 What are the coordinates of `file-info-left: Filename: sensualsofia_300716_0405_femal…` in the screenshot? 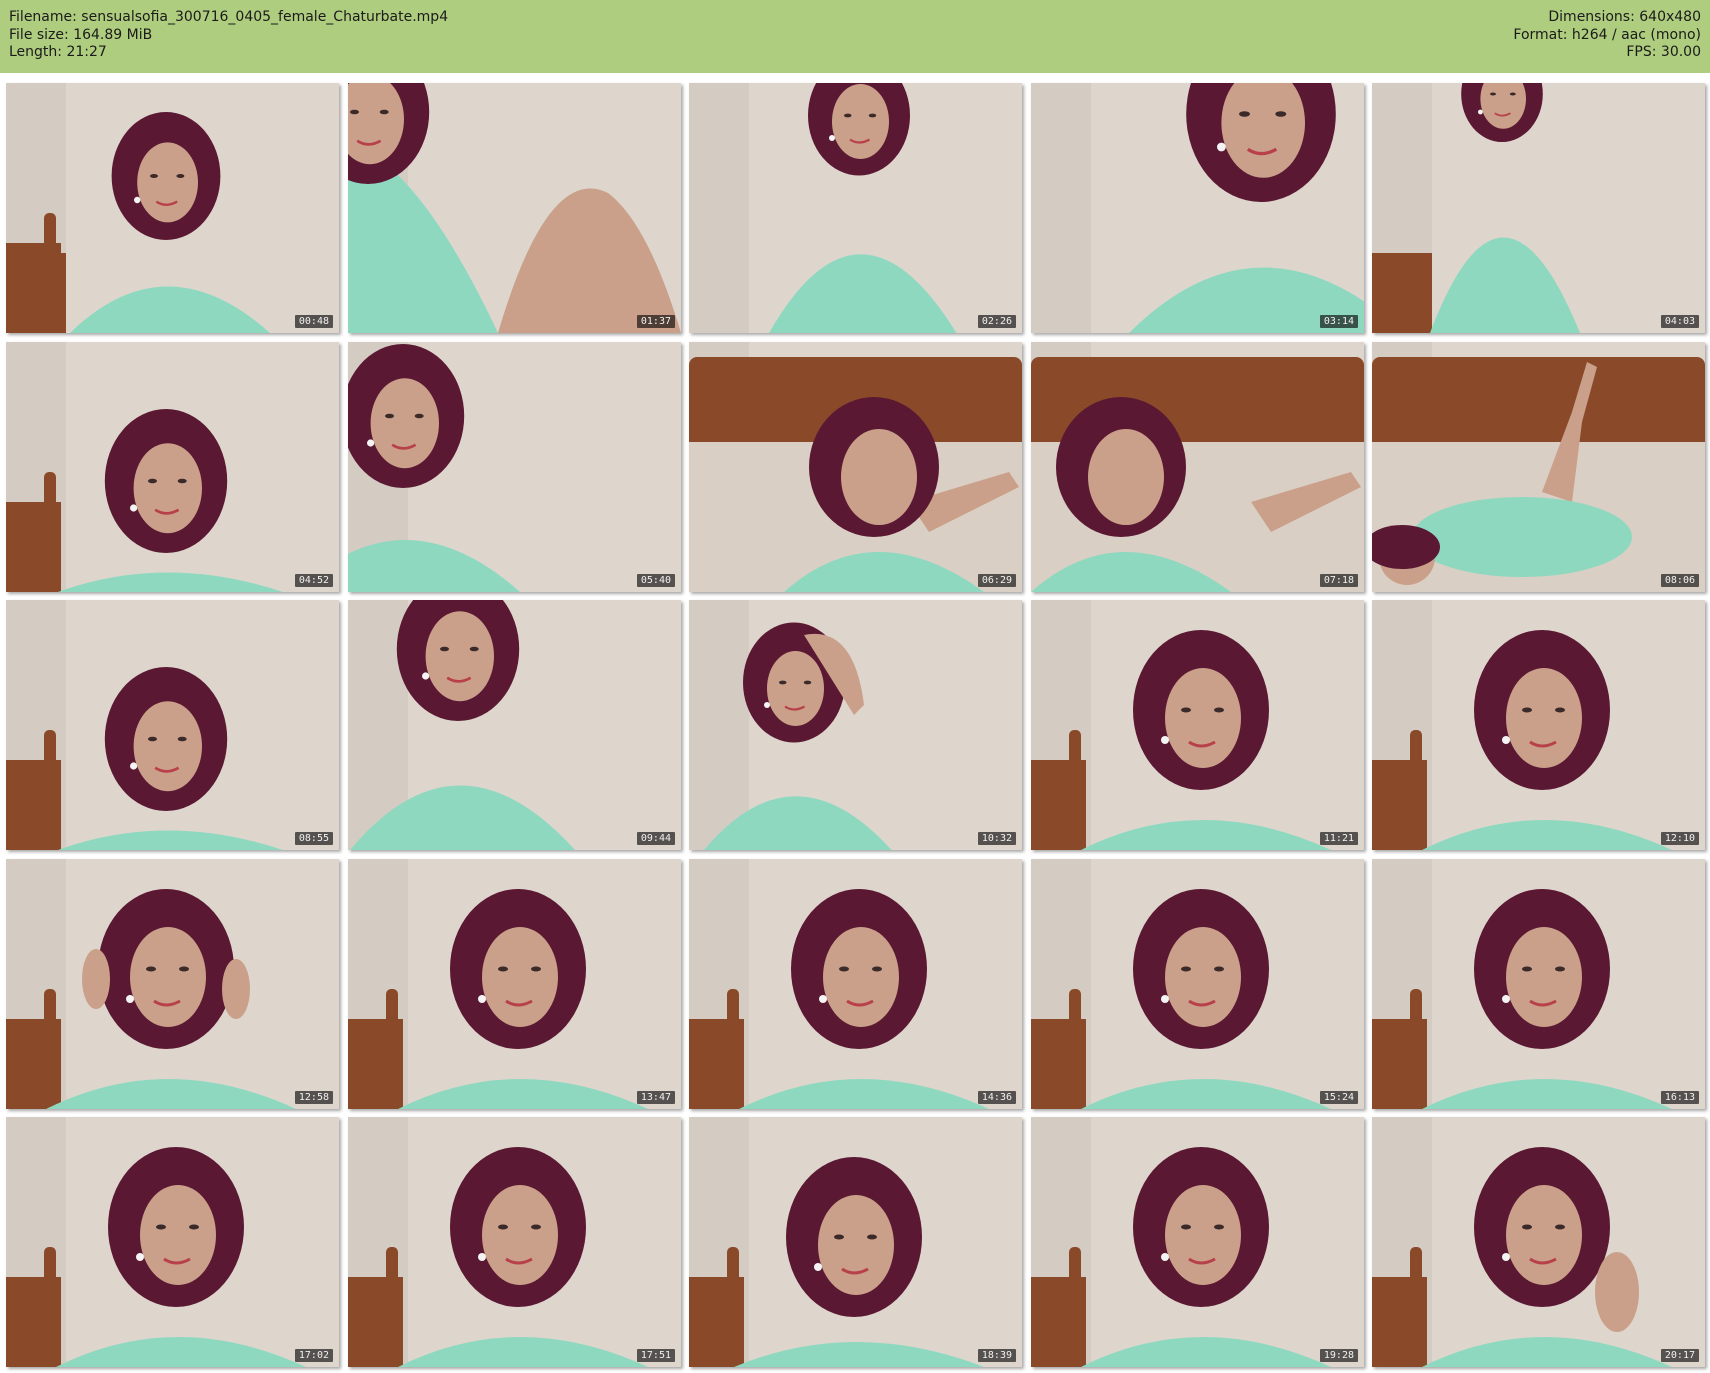 It's located at (228, 35).